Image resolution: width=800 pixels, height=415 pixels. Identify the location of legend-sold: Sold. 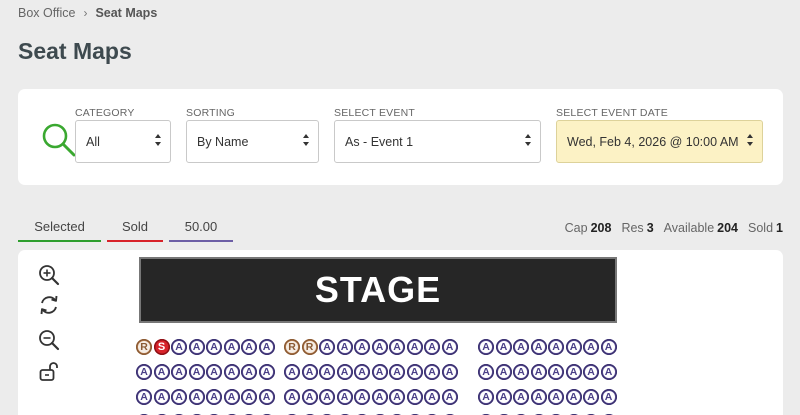
(135, 230).